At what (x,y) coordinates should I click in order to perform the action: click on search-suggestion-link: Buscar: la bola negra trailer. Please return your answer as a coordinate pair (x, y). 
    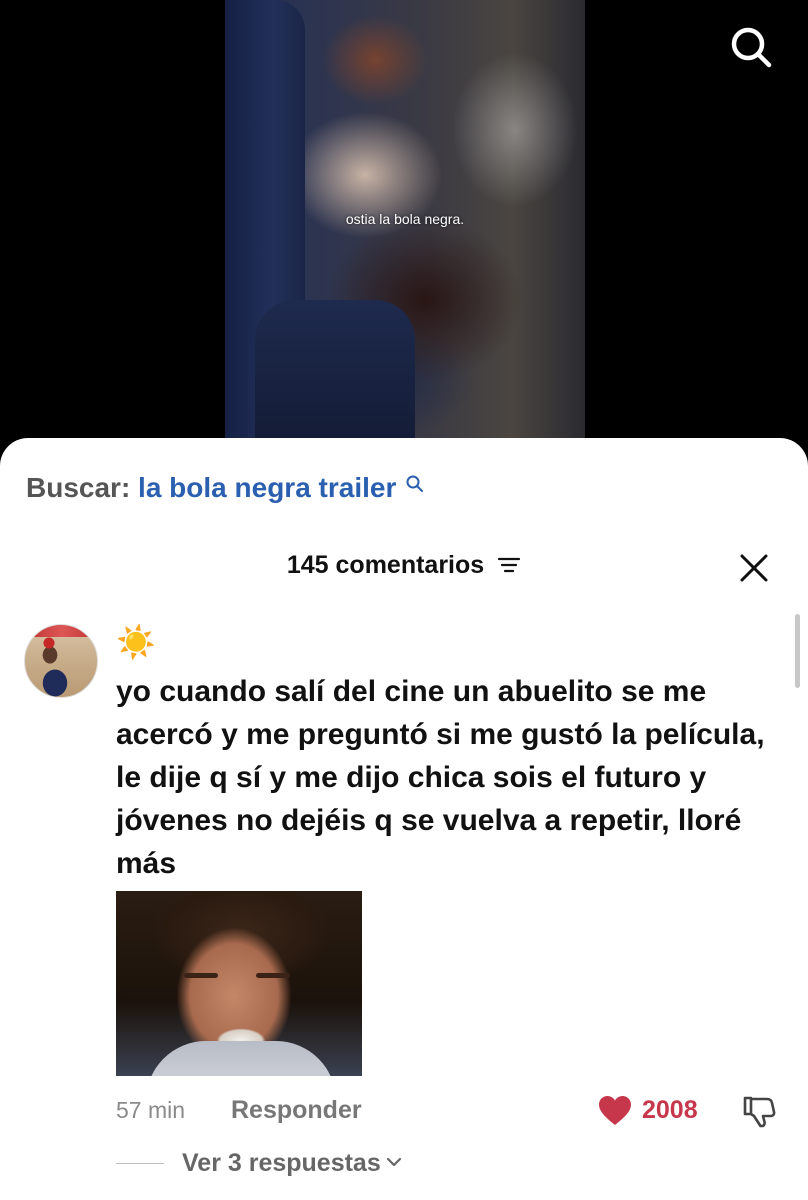
    Looking at the image, I should click on (225, 488).